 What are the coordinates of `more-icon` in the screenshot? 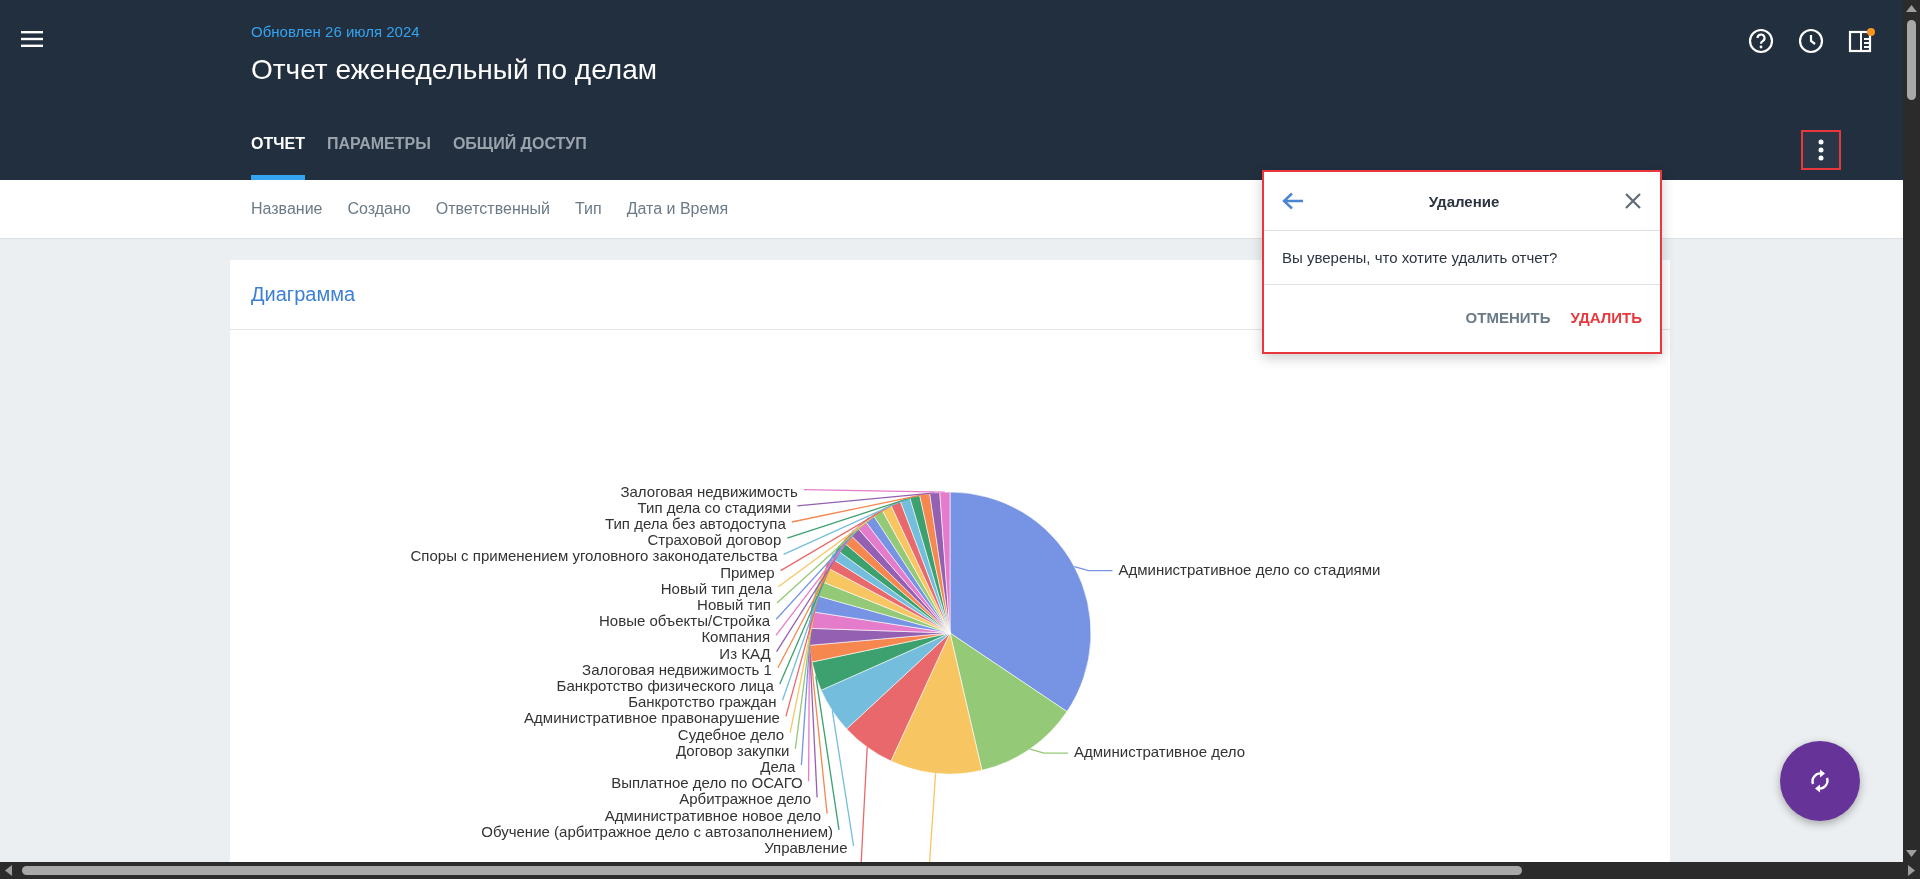 It's located at (1821, 150).